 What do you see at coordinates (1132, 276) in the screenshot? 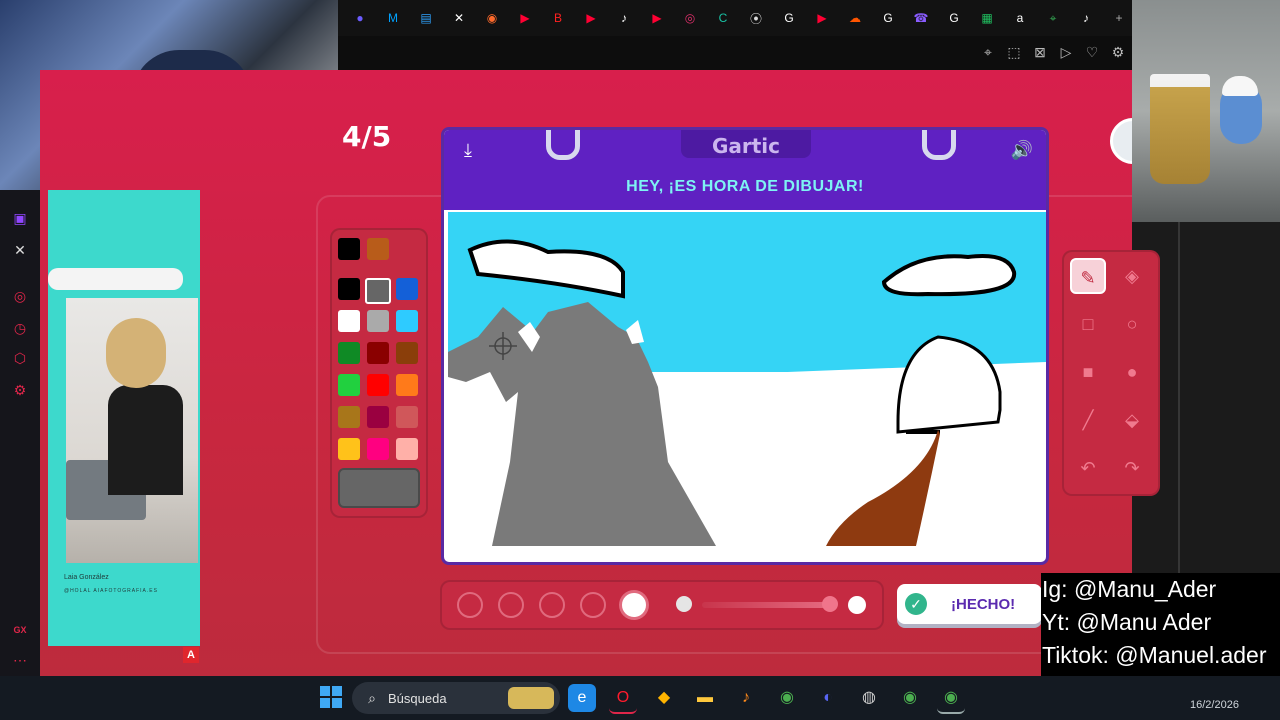
I see `eraser-icon: ◈` at bounding box center [1132, 276].